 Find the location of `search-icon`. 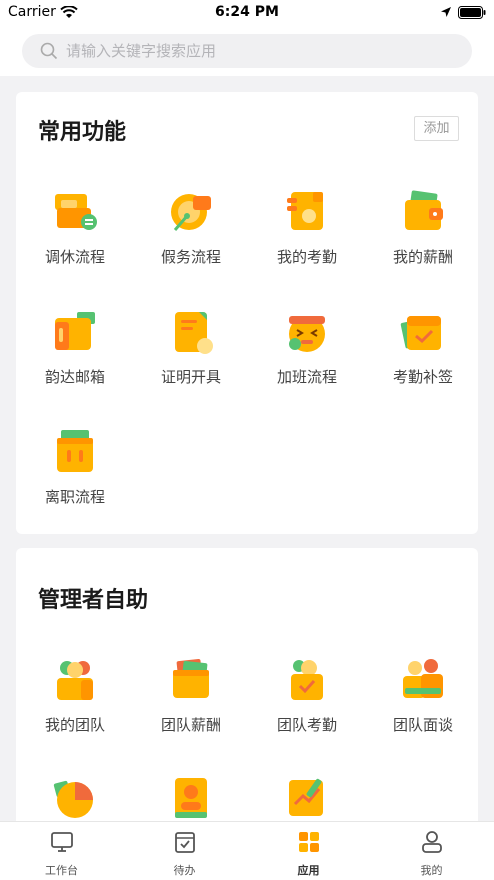

search-icon is located at coordinates (49, 51).